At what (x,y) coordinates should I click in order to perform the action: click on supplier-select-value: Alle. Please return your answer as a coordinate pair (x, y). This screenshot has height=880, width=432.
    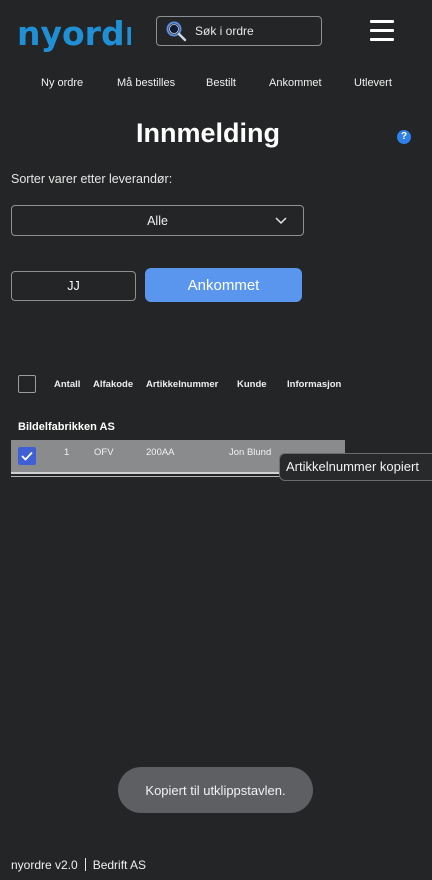
    Looking at the image, I should click on (157, 220).